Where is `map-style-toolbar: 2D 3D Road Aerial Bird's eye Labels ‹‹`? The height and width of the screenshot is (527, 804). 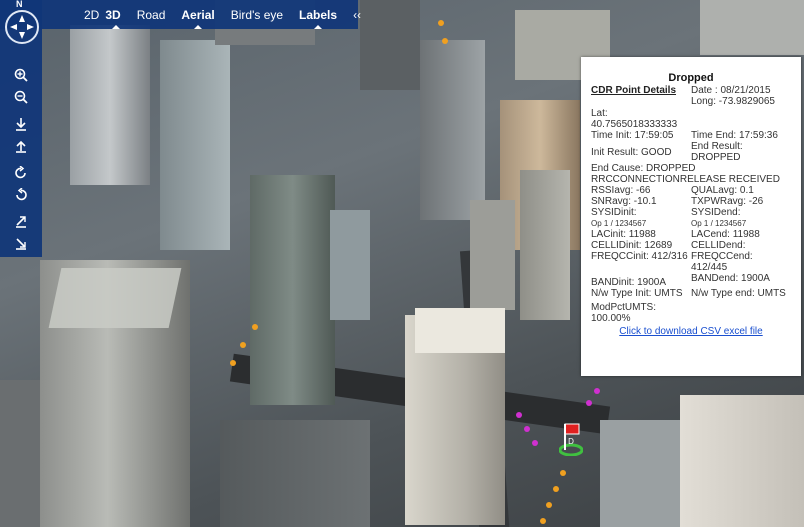
map-style-toolbar: 2D 3D Road Aerial Bird's eye Labels ‹‹ is located at coordinates (180, 14).